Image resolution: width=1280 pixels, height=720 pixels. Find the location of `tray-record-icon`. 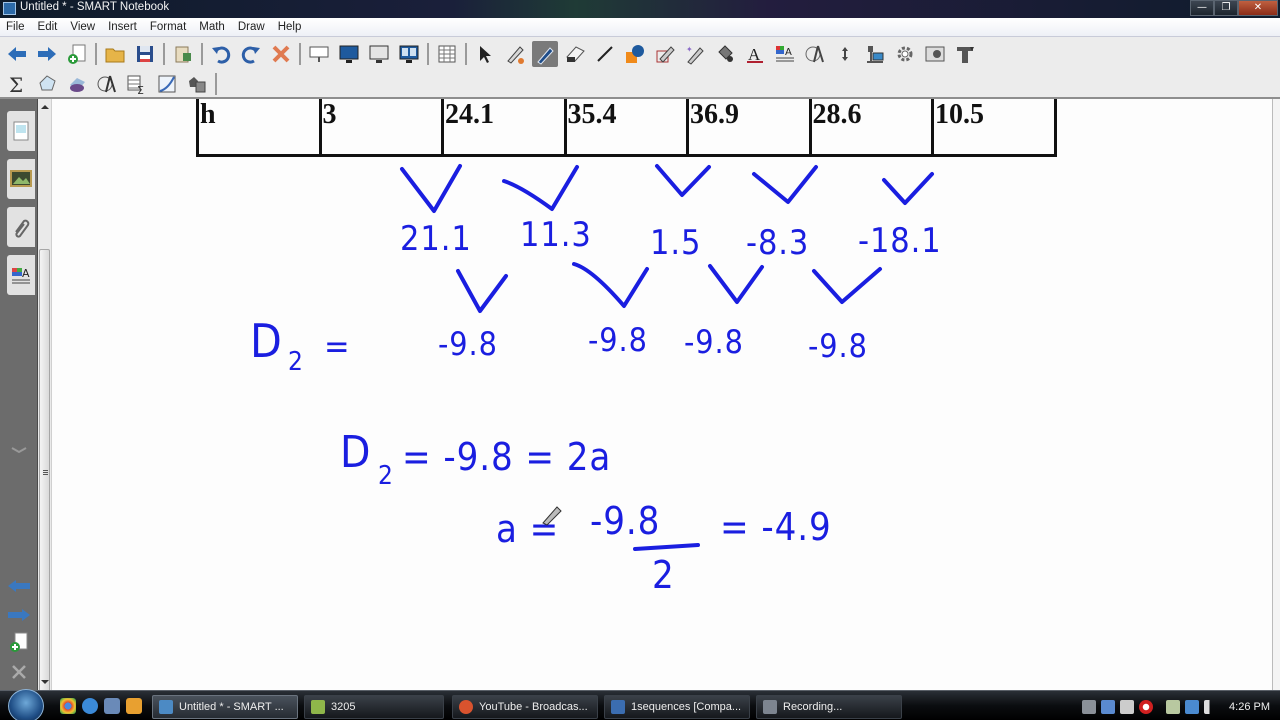

tray-record-icon is located at coordinates (1146, 707).